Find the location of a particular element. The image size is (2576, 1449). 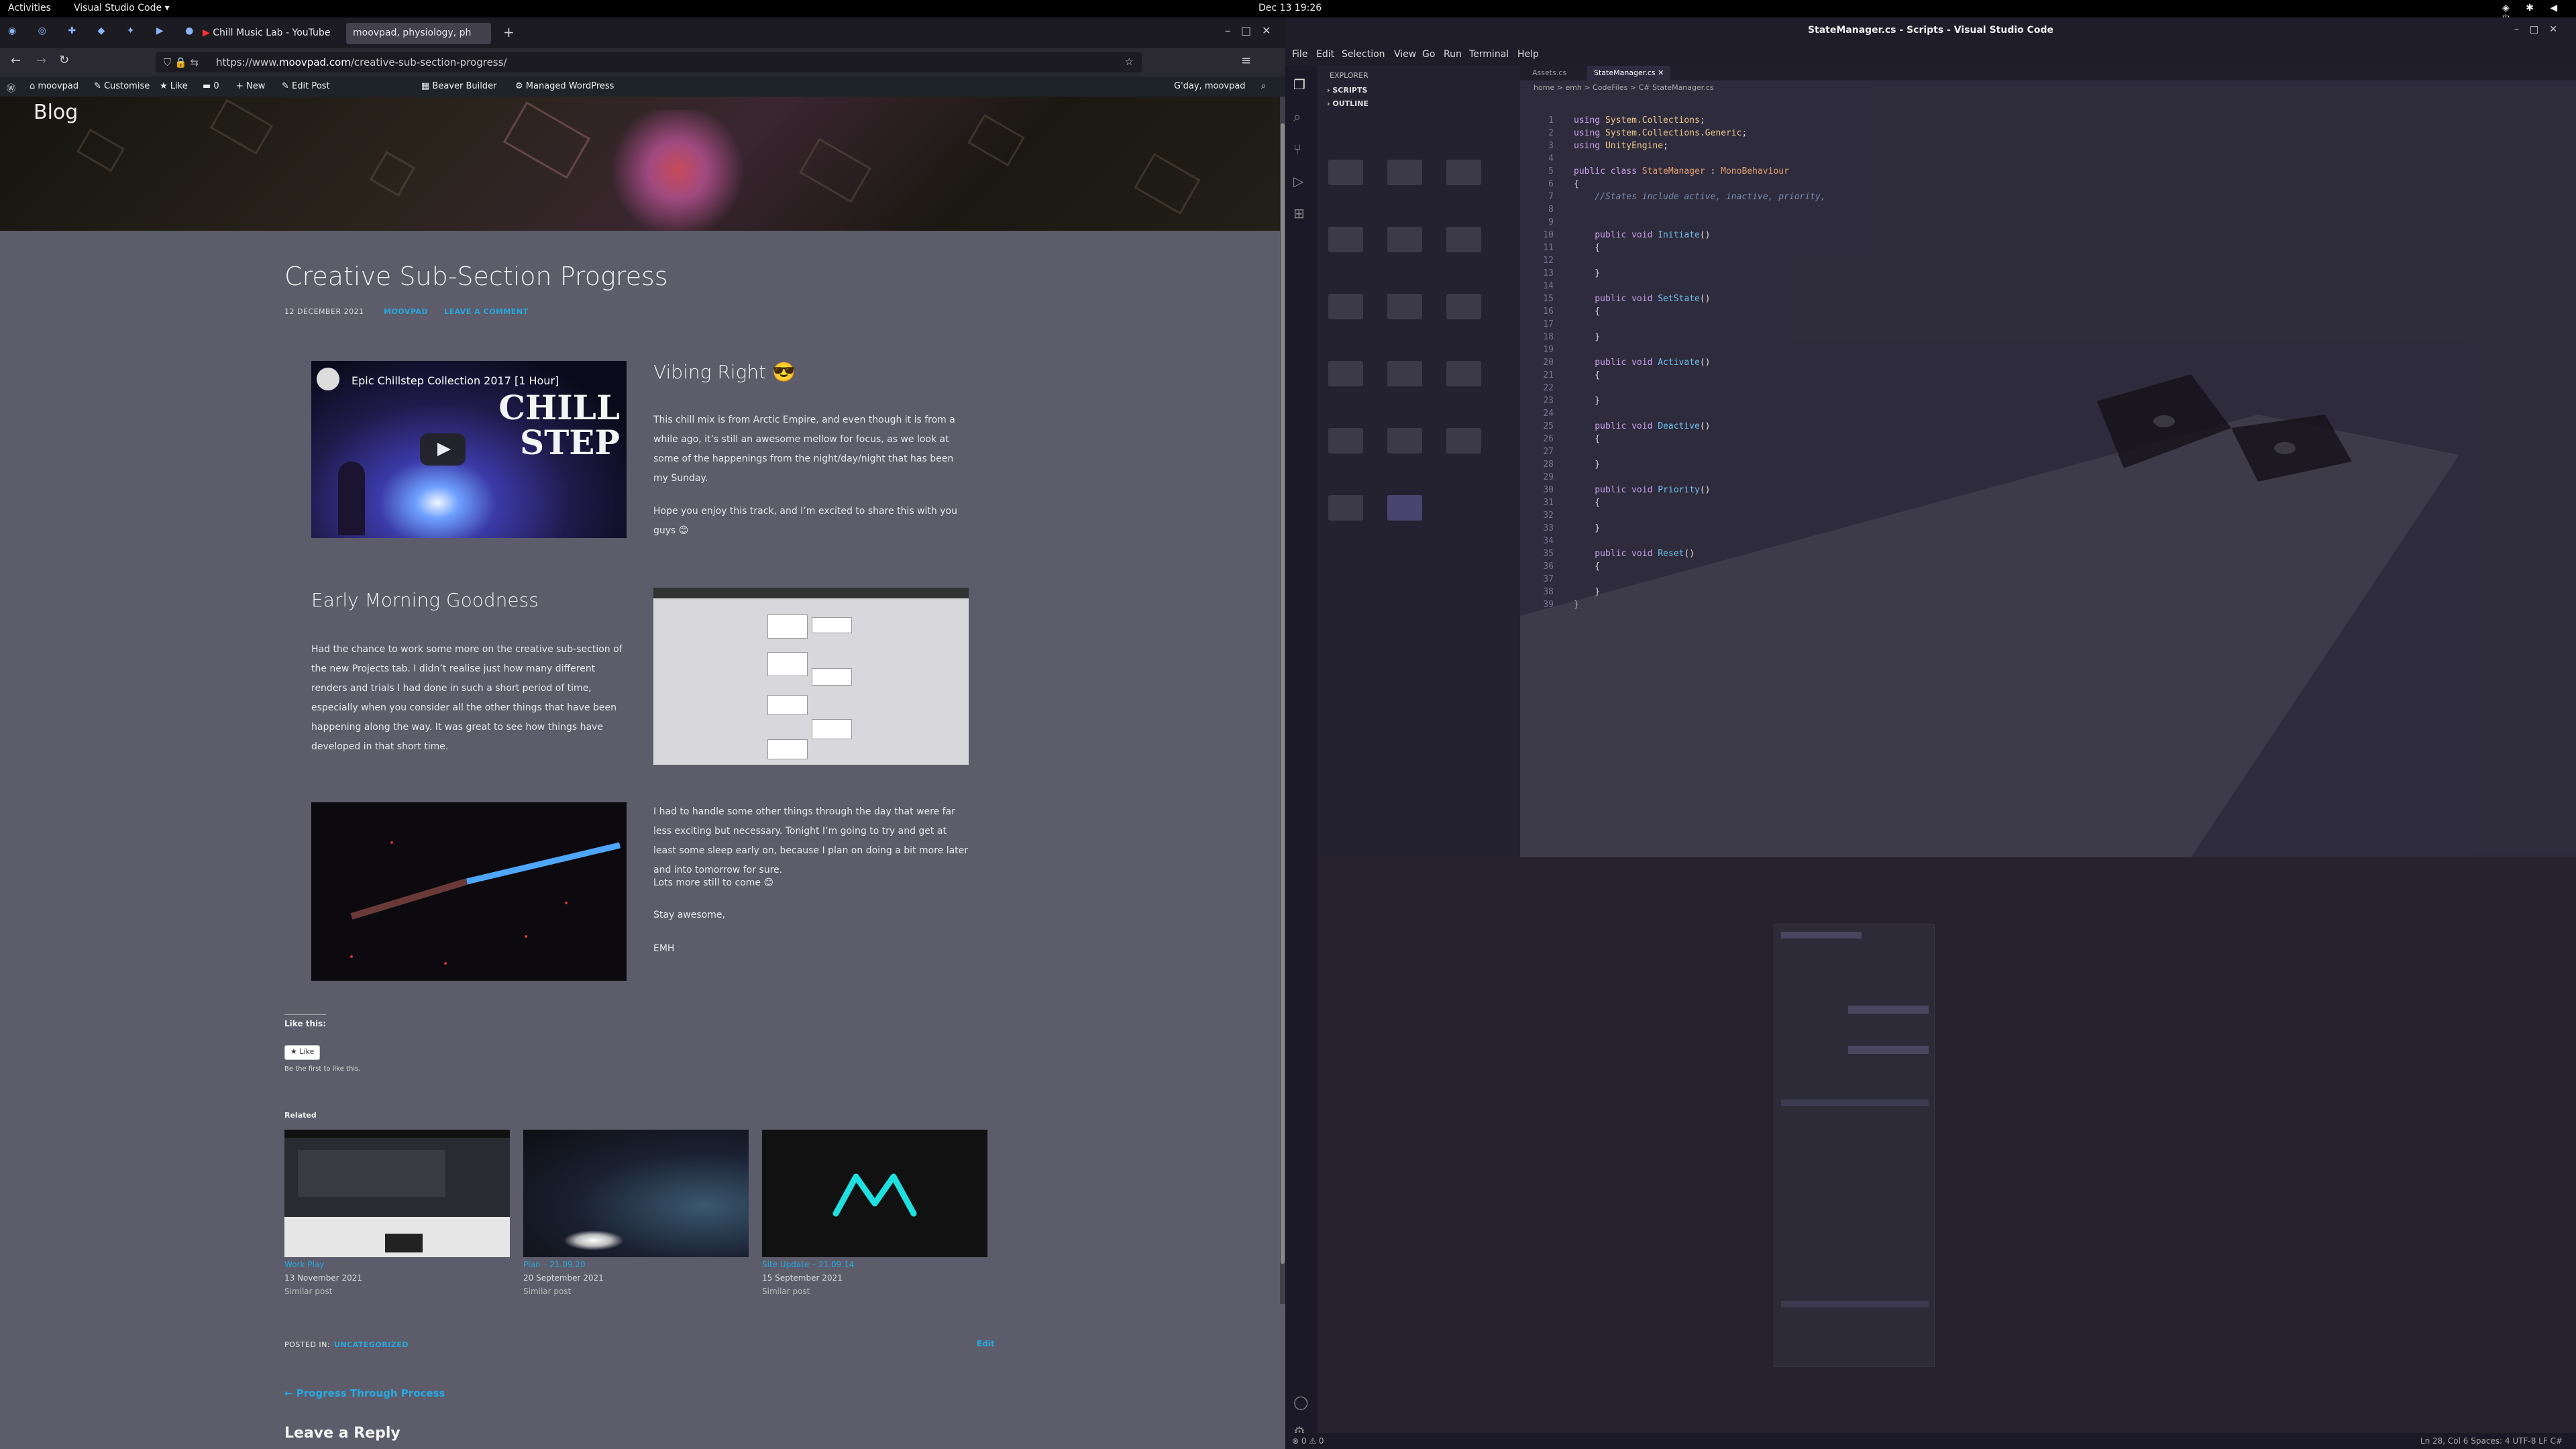

menu-edit: Edit is located at coordinates (1325, 54).